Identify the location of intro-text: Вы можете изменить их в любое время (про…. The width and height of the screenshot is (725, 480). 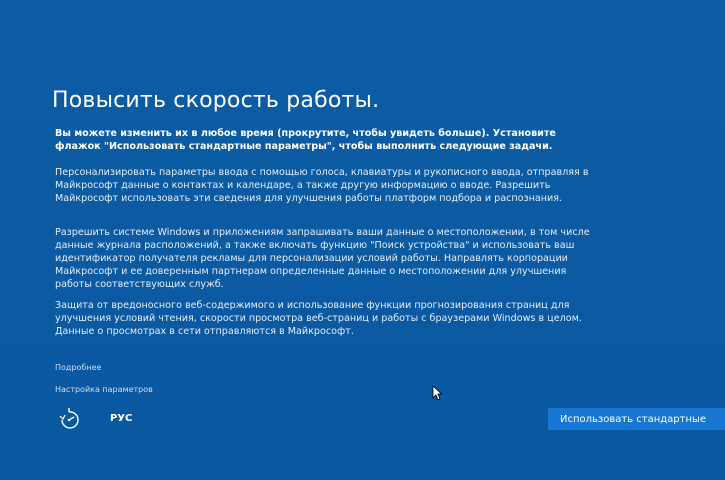
(305, 140).